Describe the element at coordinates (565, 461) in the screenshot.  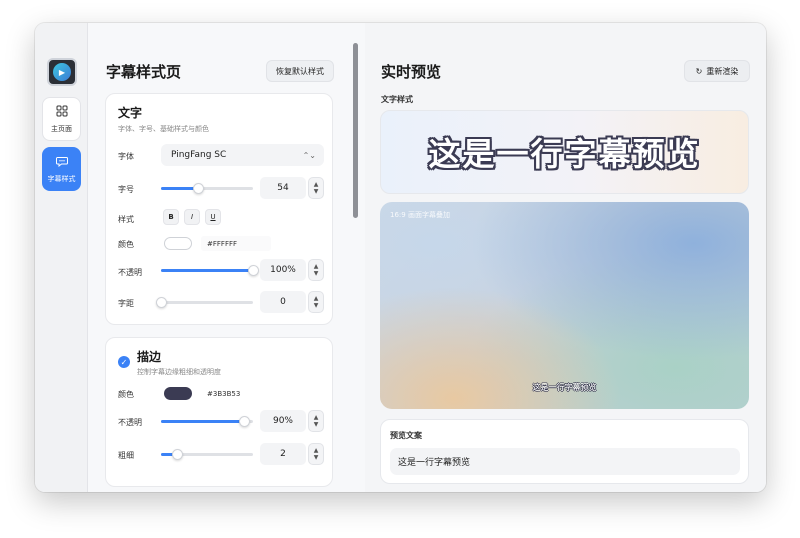
I see `preview-copy-input: 这是一行字幕预览` at that location.